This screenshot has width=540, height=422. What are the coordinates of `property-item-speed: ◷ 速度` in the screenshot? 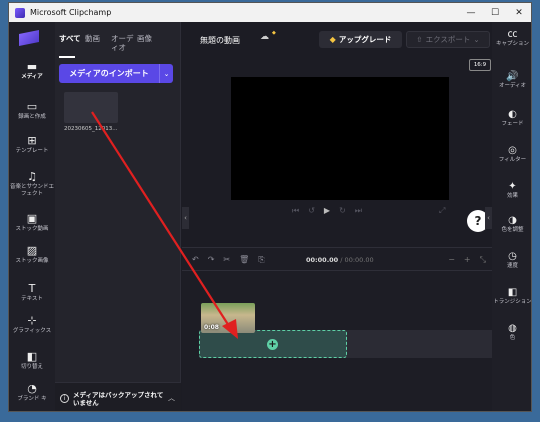 It's located at (511, 260).